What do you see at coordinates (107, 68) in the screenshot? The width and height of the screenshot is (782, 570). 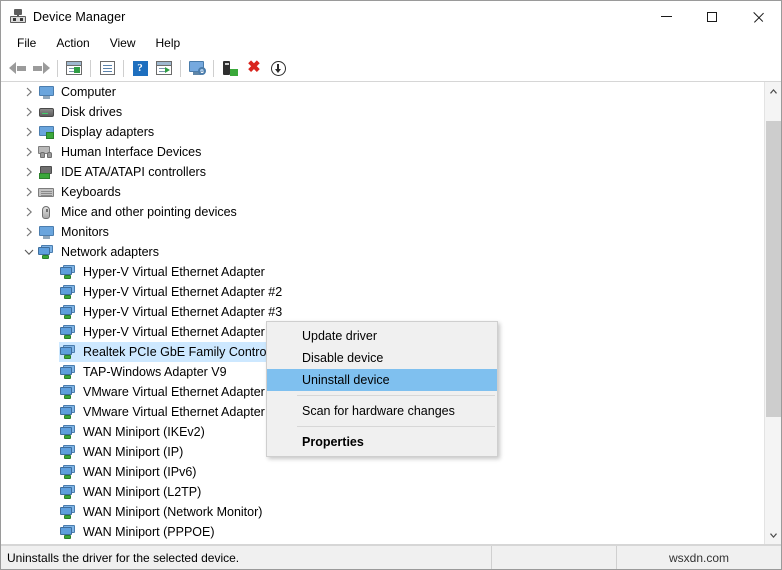 I see `properties-button` at bounding box center [107, 68].